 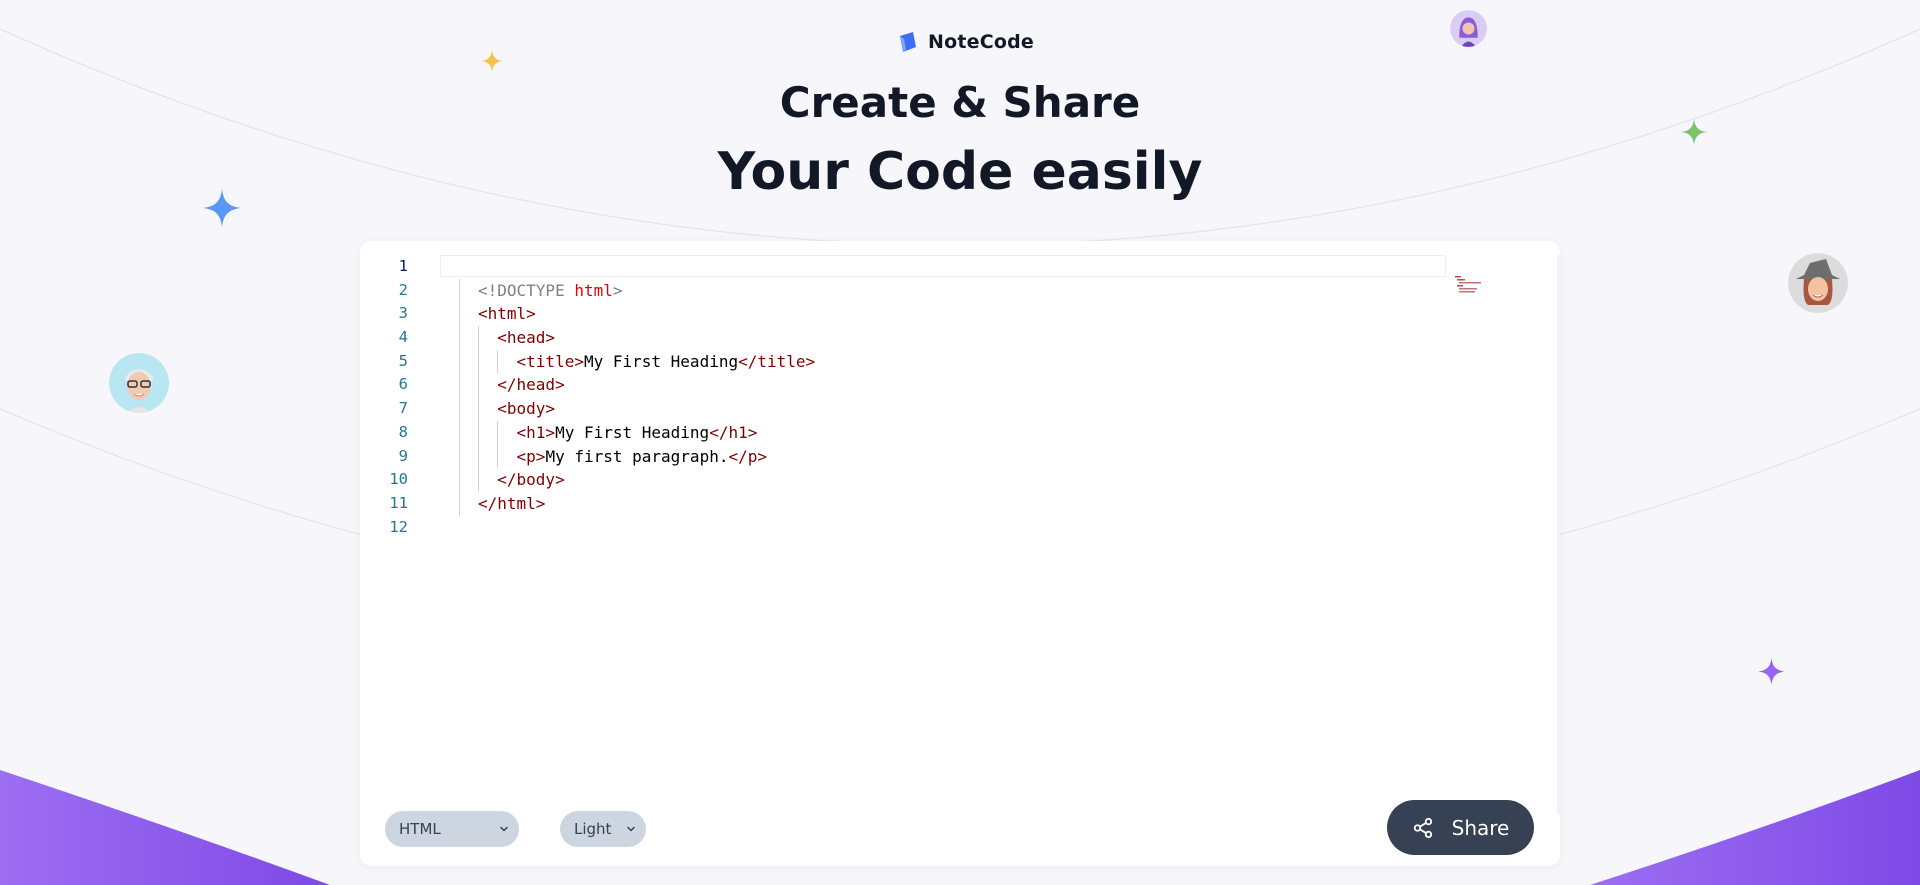 I want to click on code-line: <title>My First Heading</title>, so click(x=637, y=361).